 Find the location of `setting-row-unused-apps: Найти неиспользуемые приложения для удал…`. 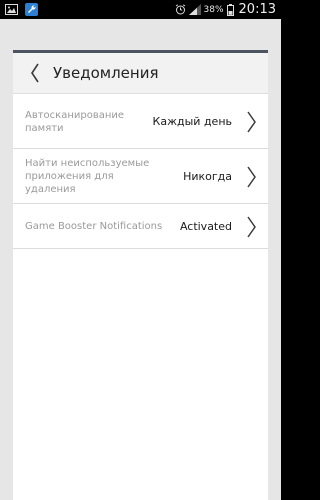

setting-row-unused-apps: Найти неиспользуемые приложения для удал… is located at coordinates (140, 176).